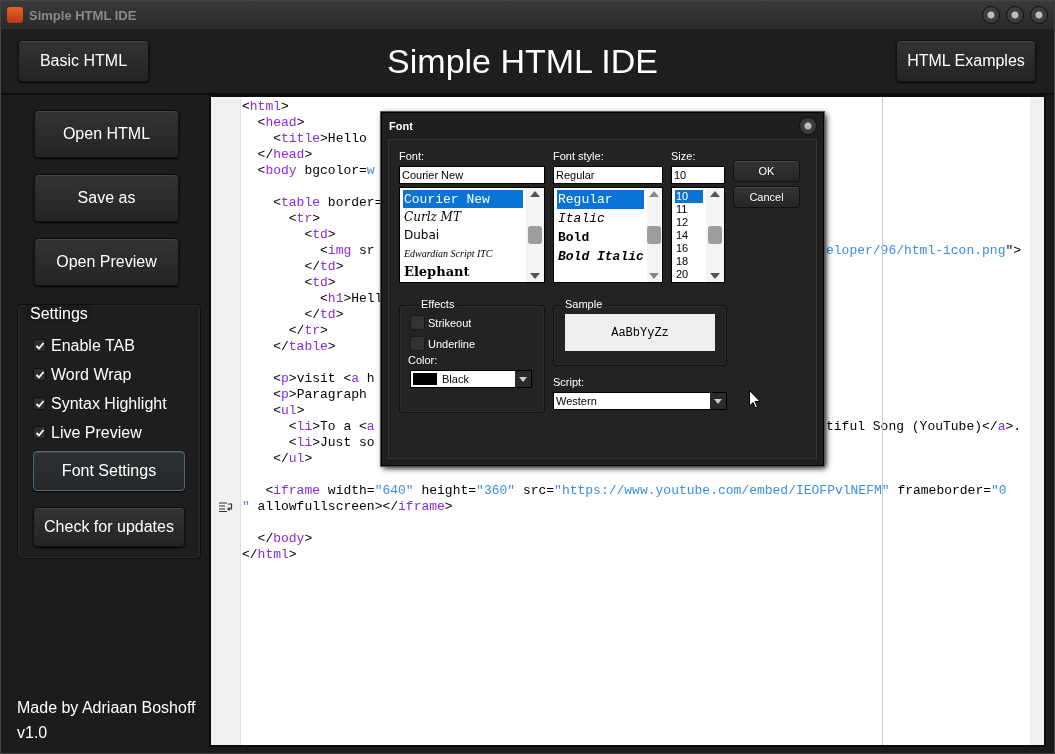 This screenshot has height=754, width=1055. What do you see at coordinates (640, 332) in the screenshot?
I see `sample-text: AaBbYyZz` at bounding box center [640, 332].